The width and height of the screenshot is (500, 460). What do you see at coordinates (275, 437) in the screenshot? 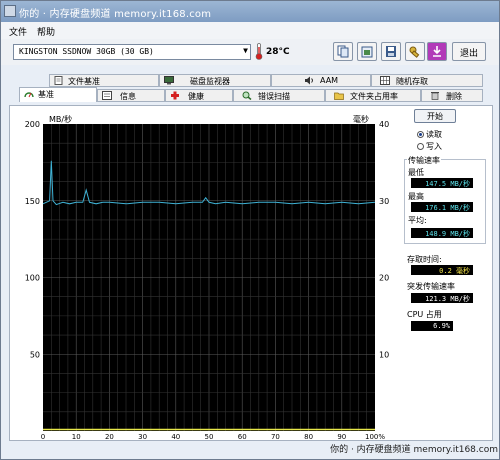
I see `x-tick-label: 70` at bounding box center [275, 437].